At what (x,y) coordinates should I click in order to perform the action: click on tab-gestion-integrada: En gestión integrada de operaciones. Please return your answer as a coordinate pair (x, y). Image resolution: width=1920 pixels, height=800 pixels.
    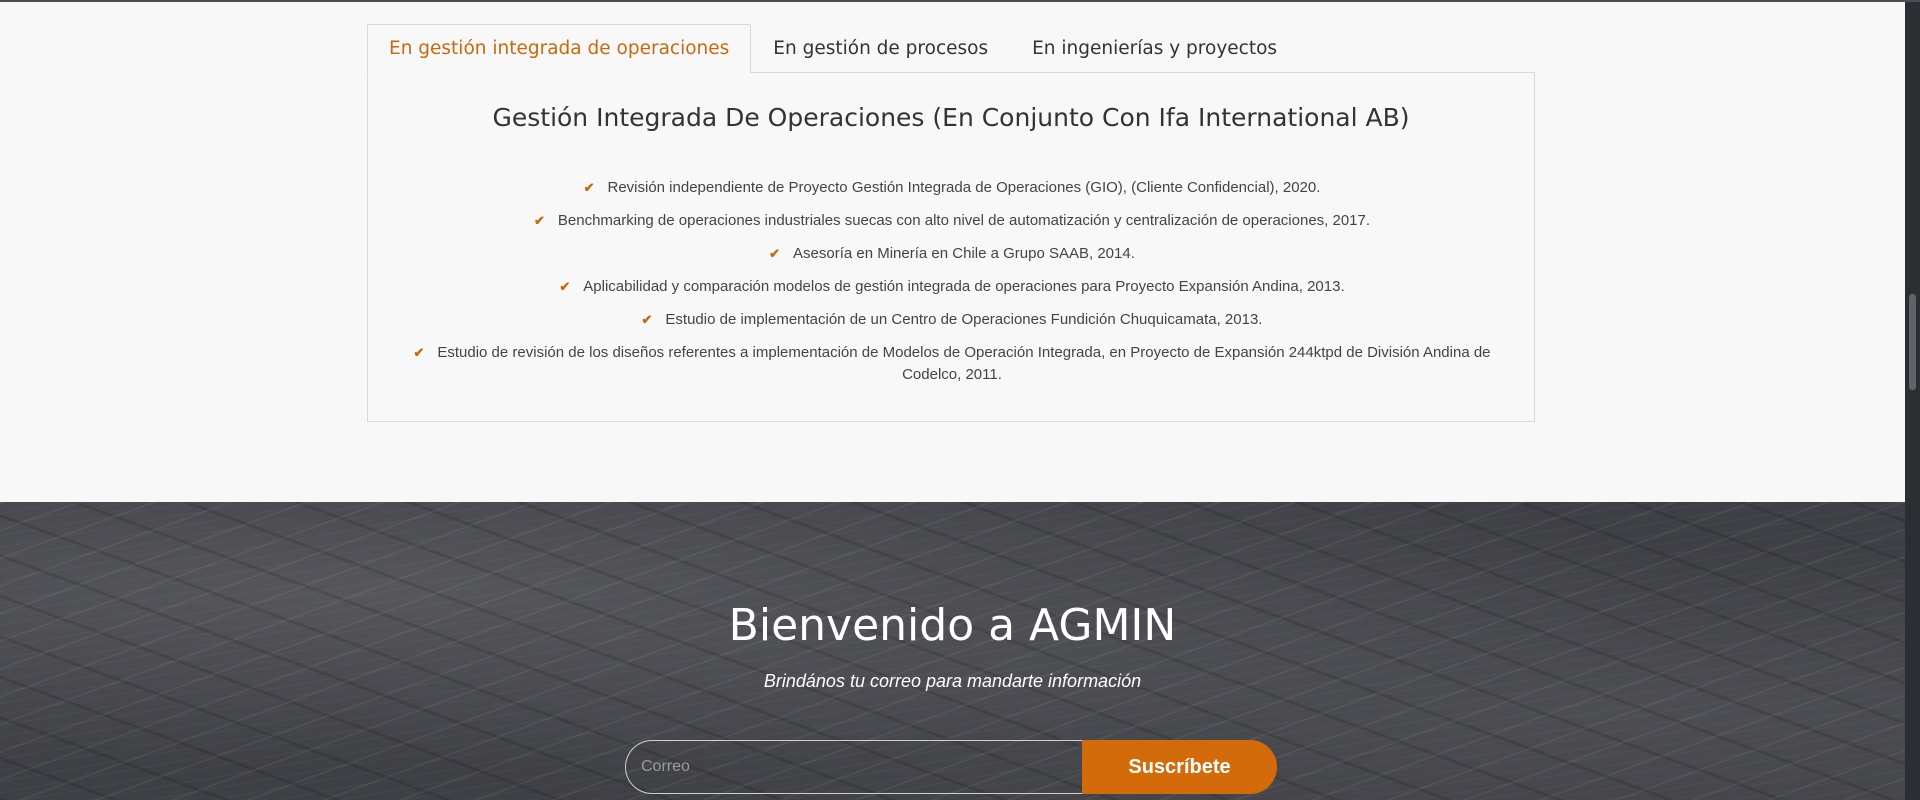
    Looking at the image, I should click on (559, 48).